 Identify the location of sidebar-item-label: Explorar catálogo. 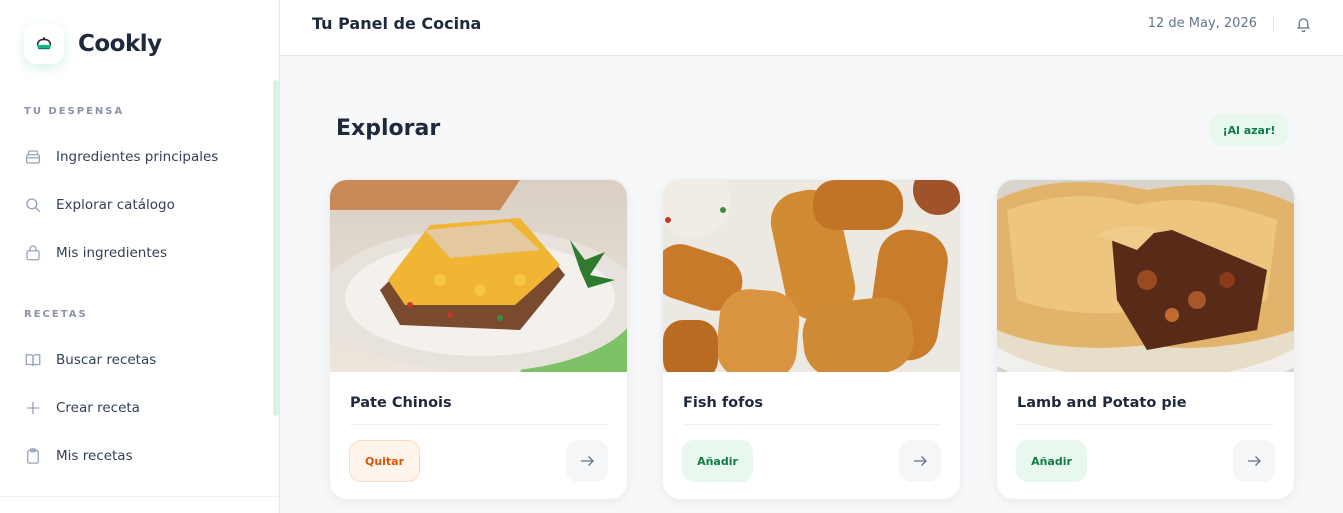
(115, 205).